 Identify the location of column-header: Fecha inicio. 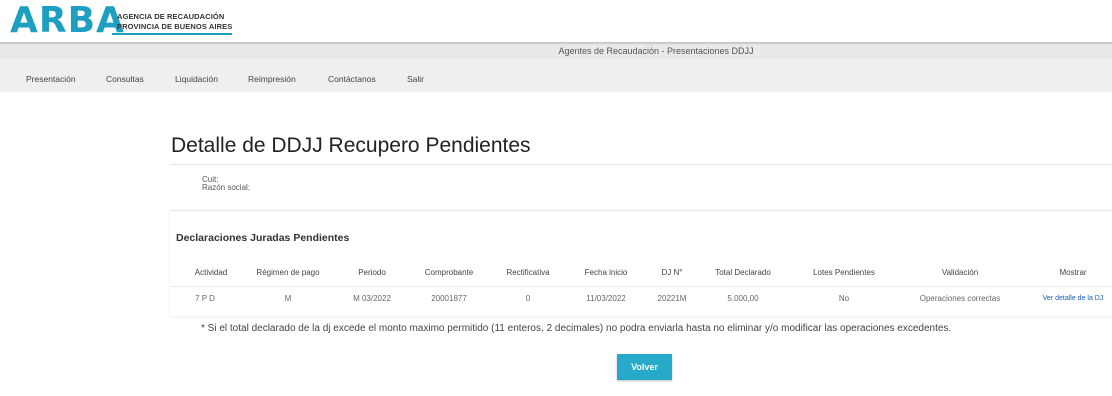
(606, 272).